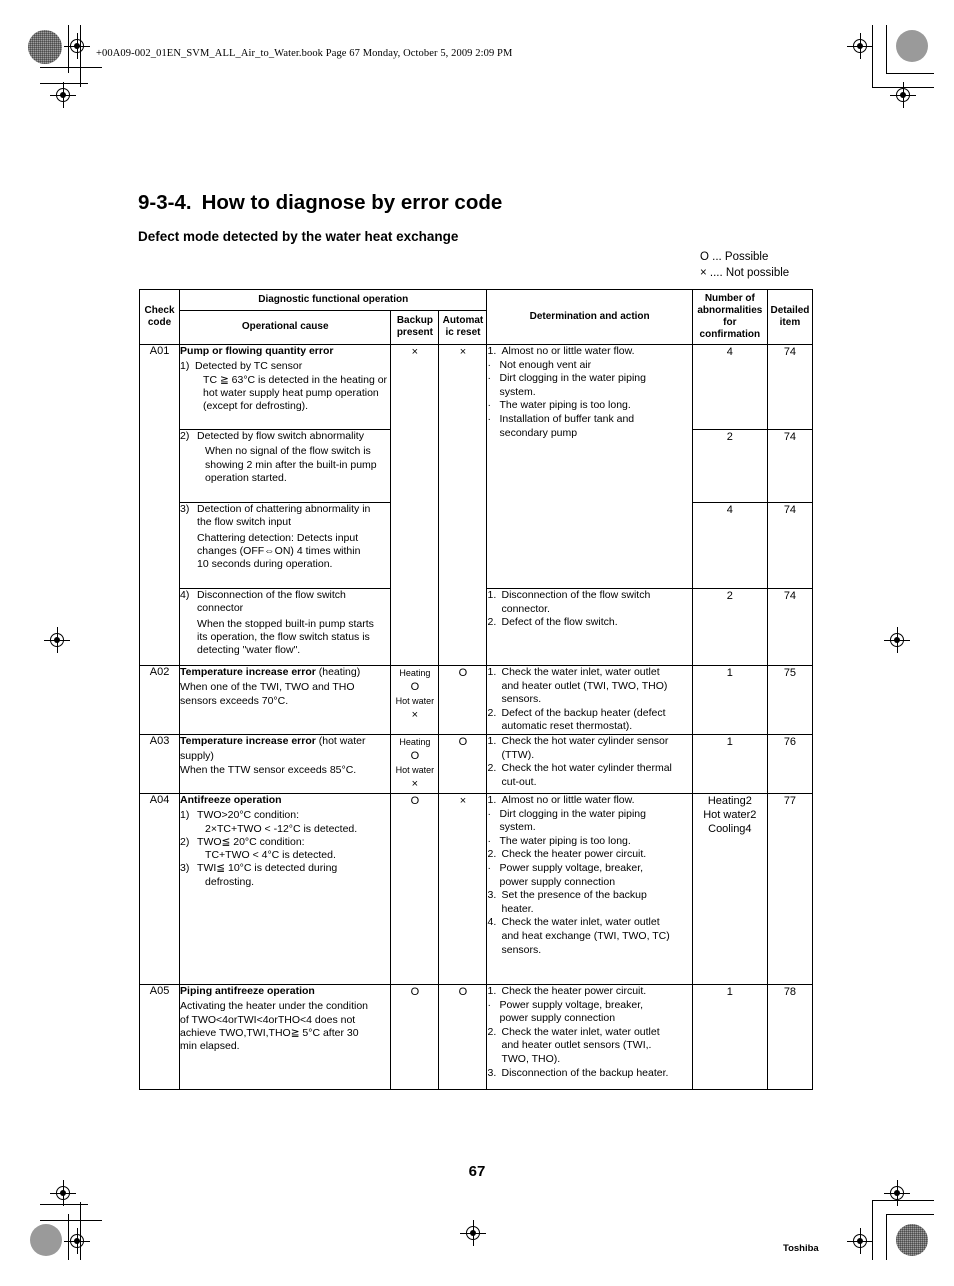 This screenshot has height=1286, width=954. I want to click on item-heading-cont: connector, so click(220, 608).